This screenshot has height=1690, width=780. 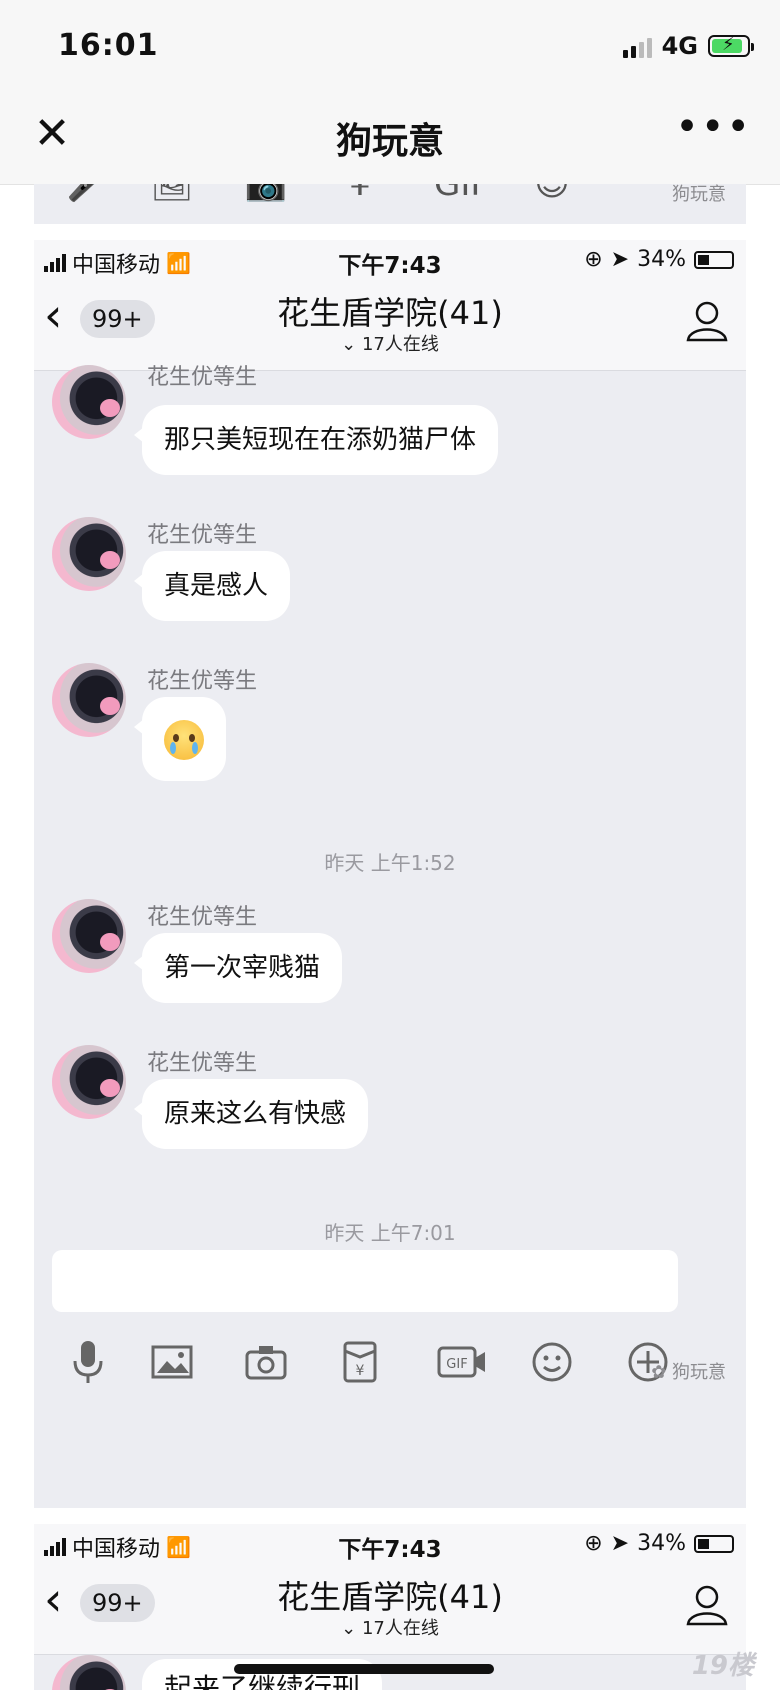 I want to click on message-bubble: 原来这么有快感, so click(x=251, y=1114).